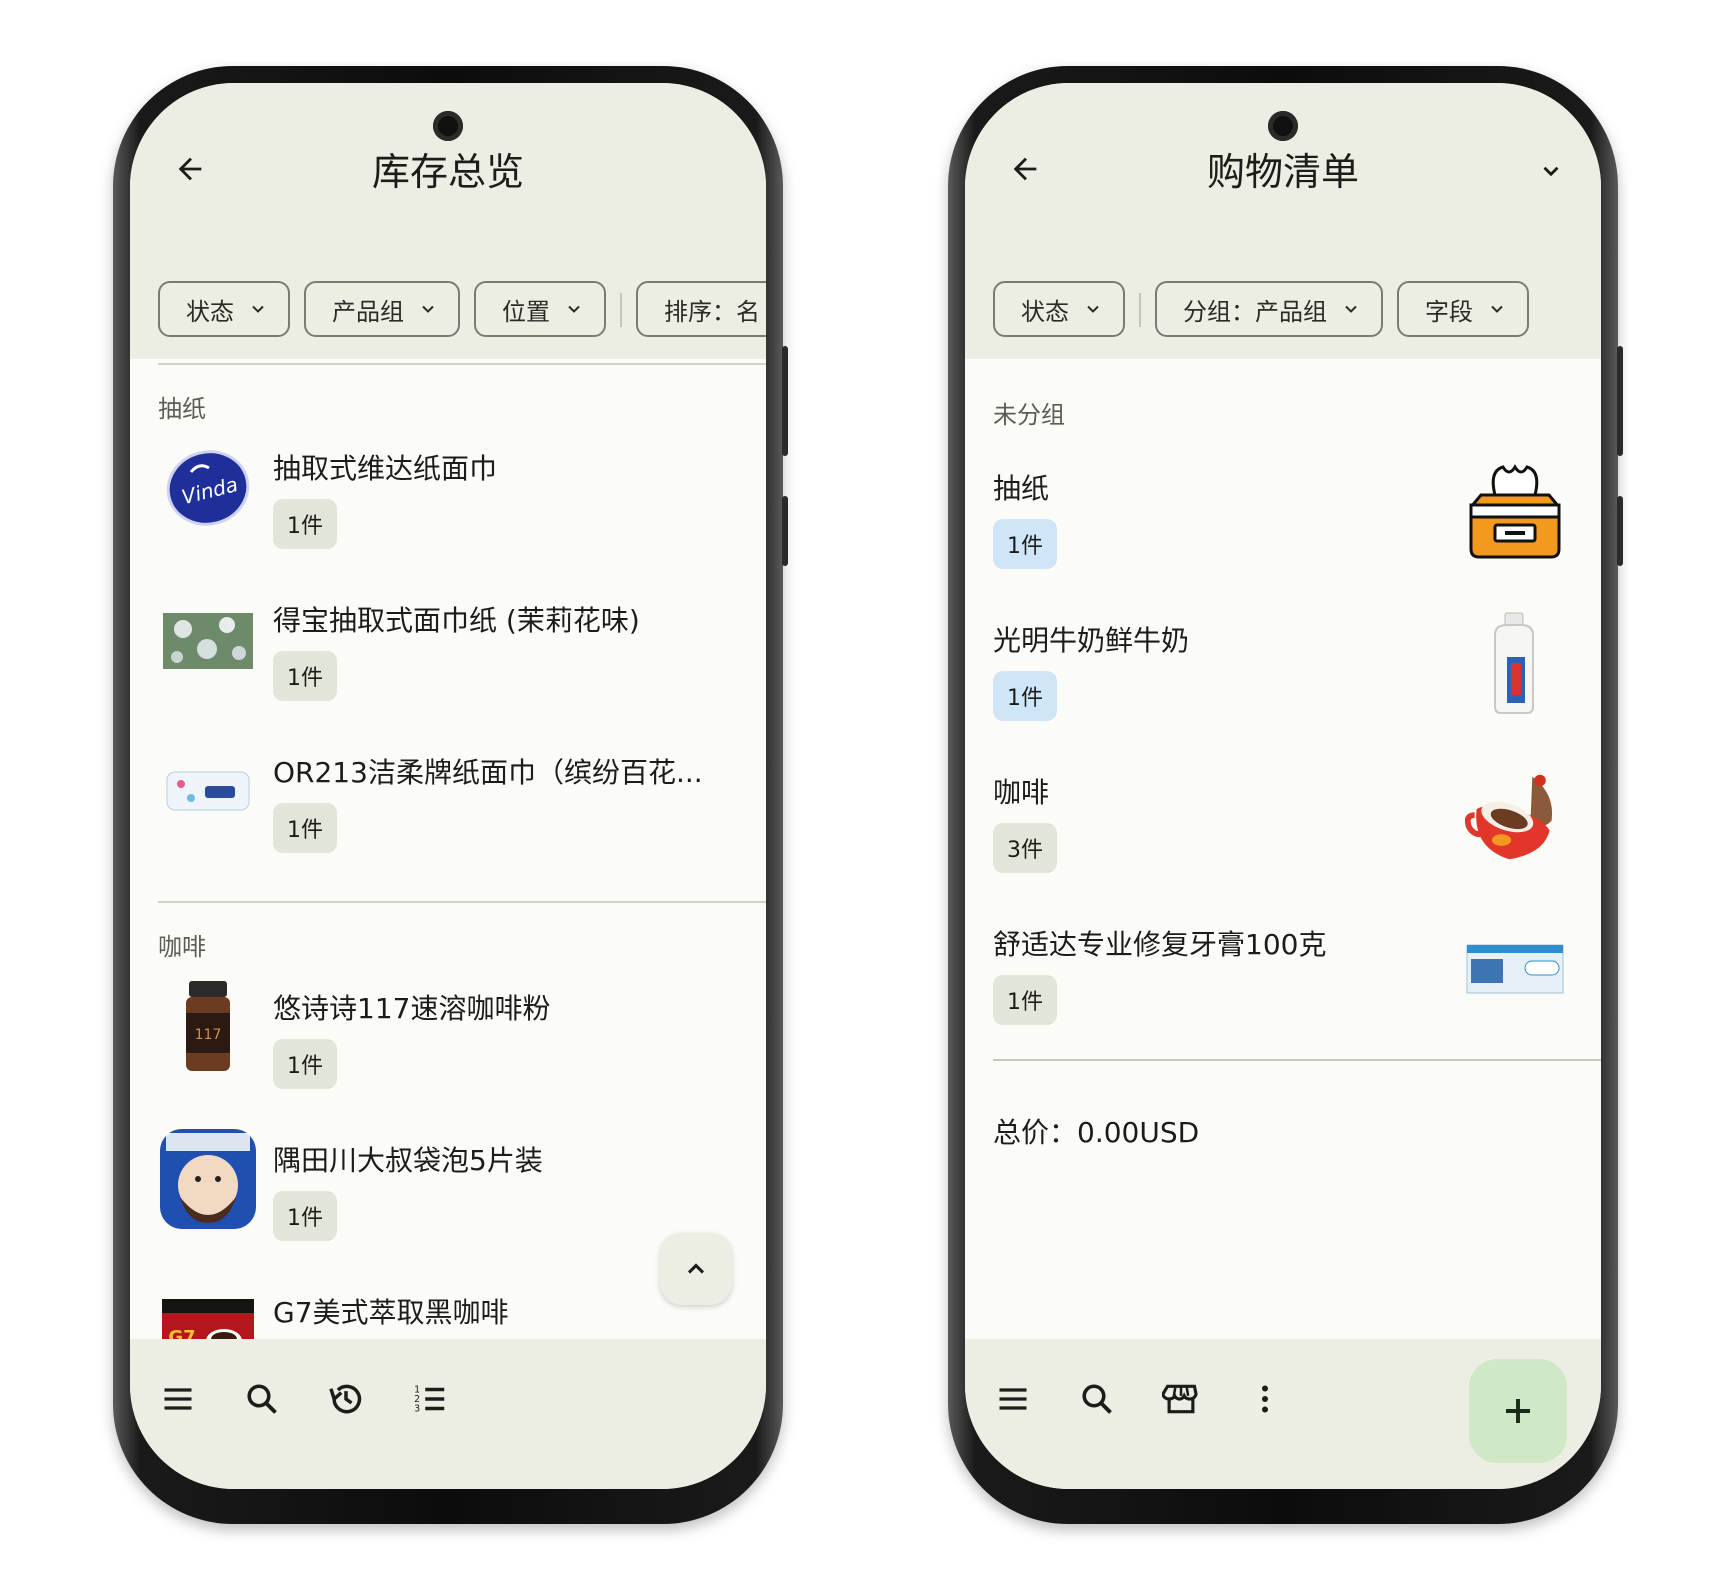  I want to click on coffee-cup-icon, so click(1515, 817).